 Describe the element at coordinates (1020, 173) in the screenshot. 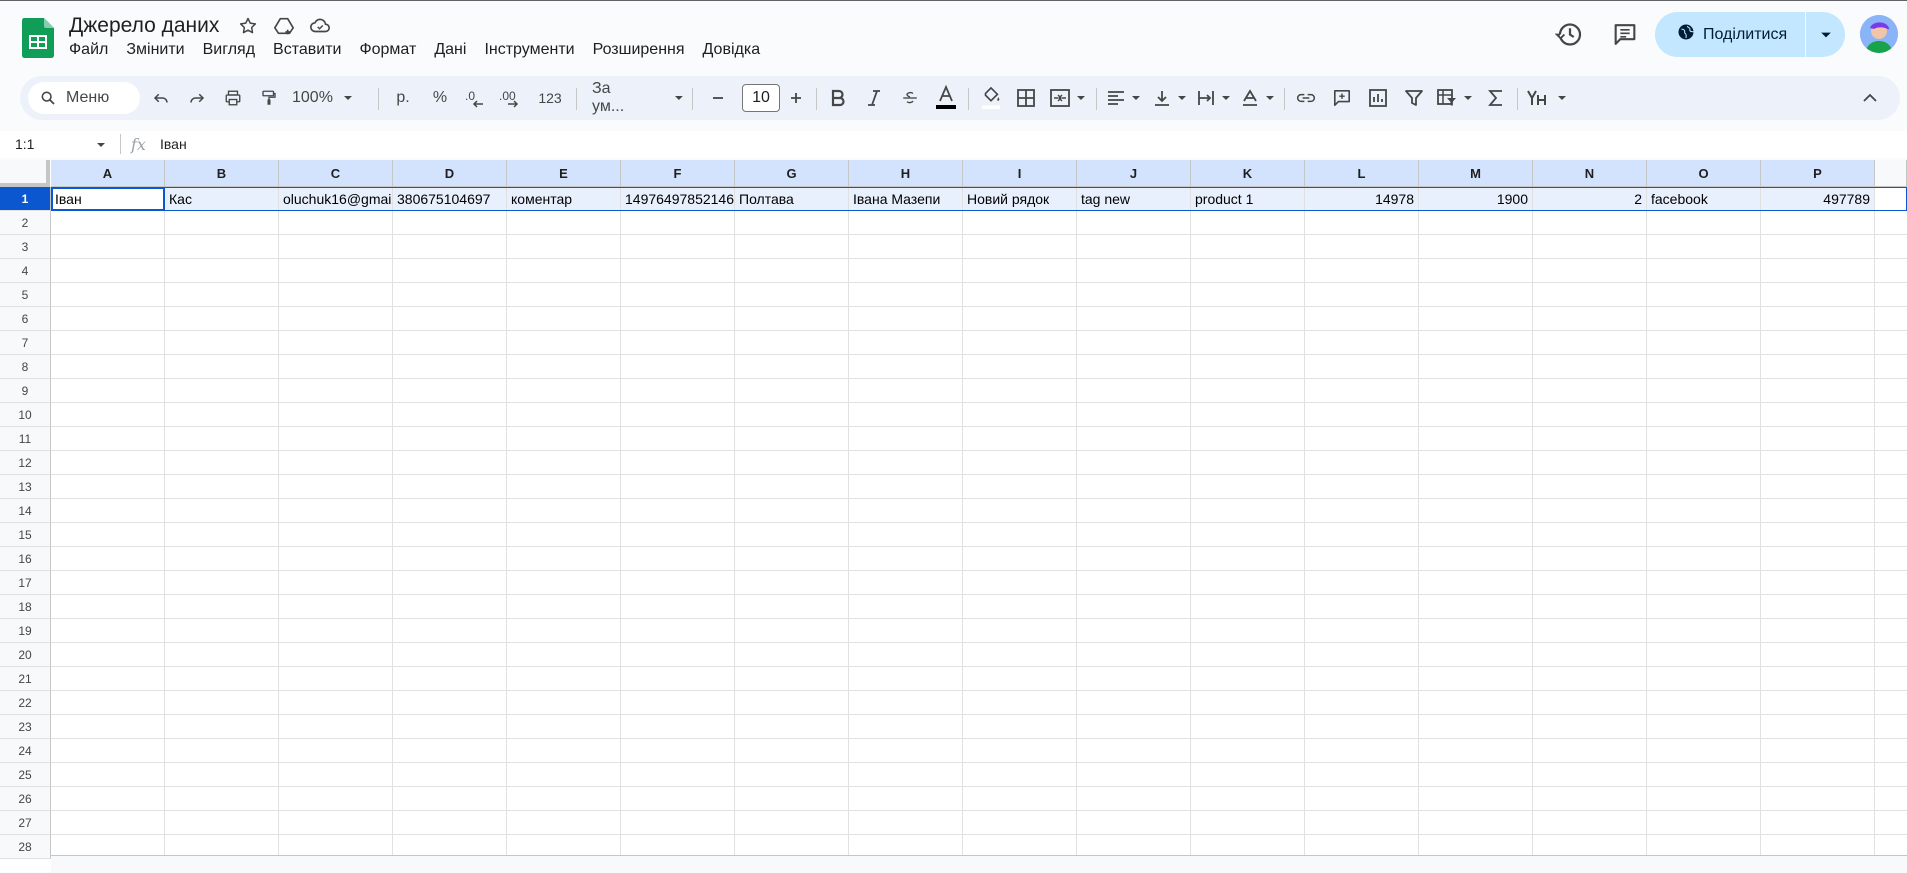

I see `column-header-I: I` at that location.